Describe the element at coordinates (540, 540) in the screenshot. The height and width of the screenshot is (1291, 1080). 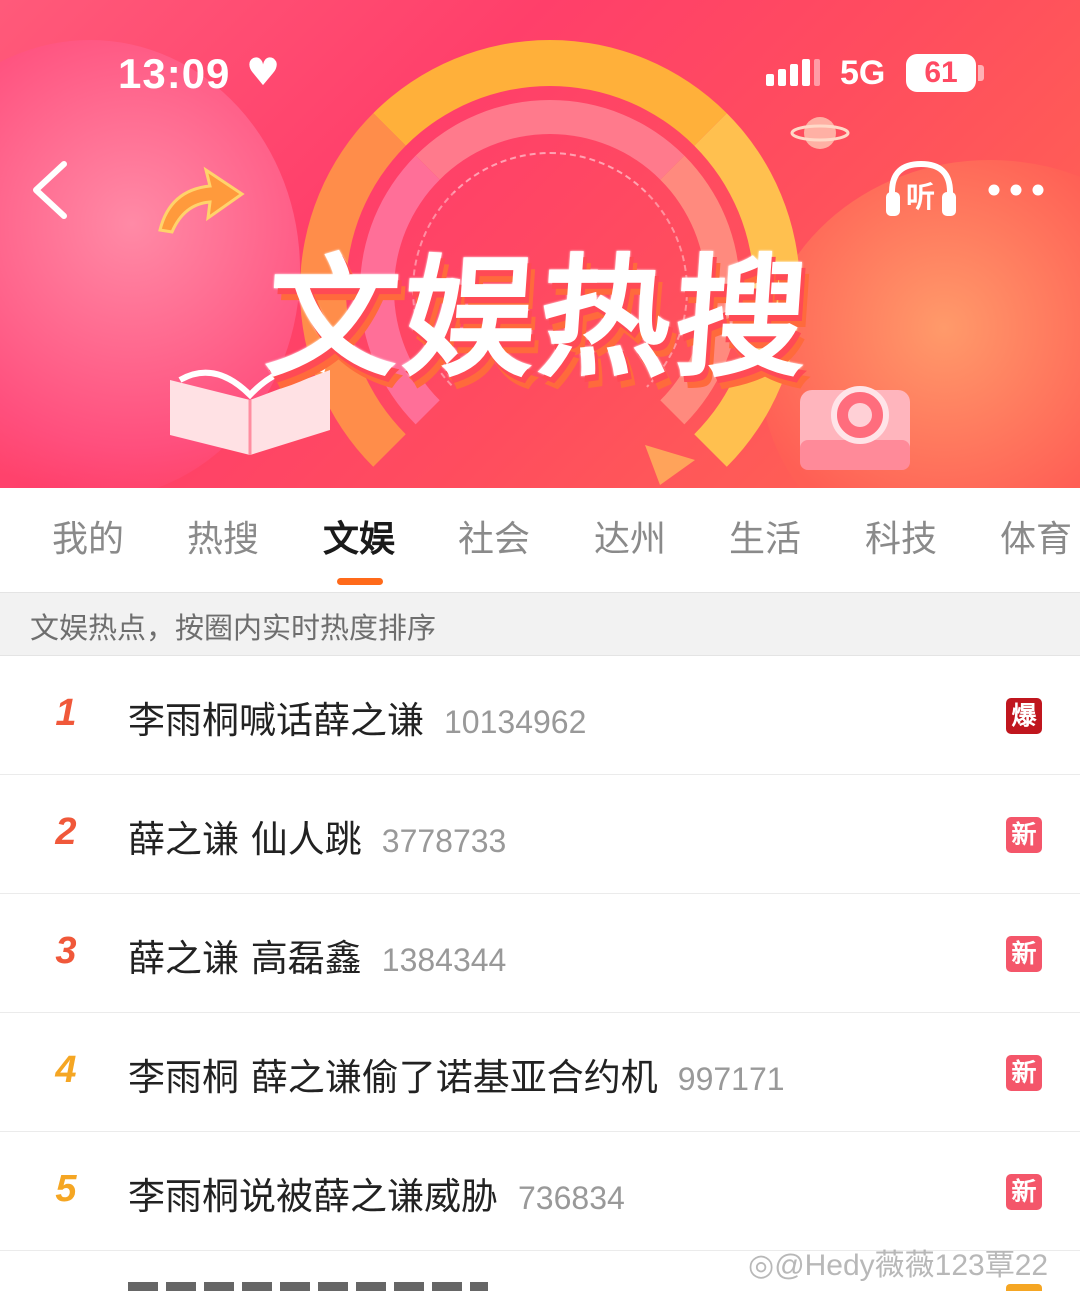
I see `category-tabs: 我的 热搜 文娱 社会 达州 生活 科技 体育` at that location.